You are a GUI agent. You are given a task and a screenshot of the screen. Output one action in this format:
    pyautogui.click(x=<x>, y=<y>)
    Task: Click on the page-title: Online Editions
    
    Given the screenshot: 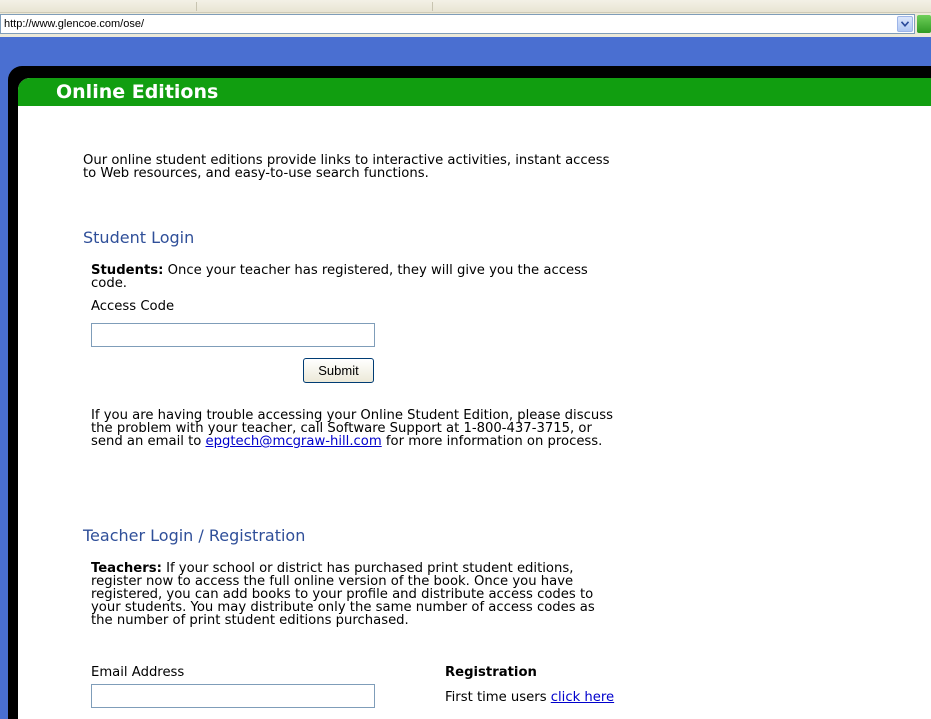 What is the action you would take?
    pyautogui.click(x=137, y=92)
    